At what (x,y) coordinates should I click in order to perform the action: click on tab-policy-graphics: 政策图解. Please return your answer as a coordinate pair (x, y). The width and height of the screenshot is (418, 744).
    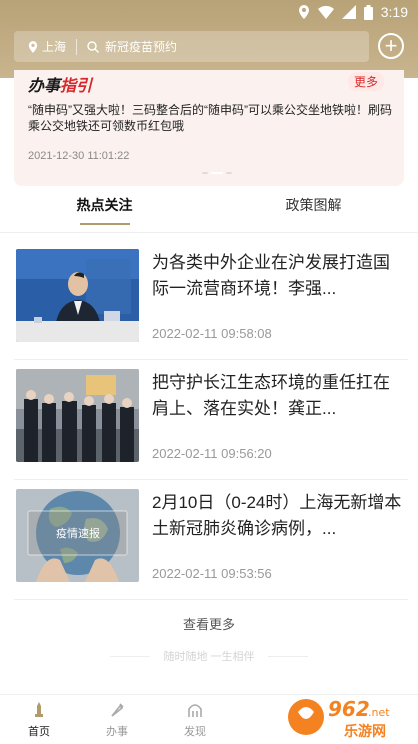
    Looking at the image, I should click on (313, 210).